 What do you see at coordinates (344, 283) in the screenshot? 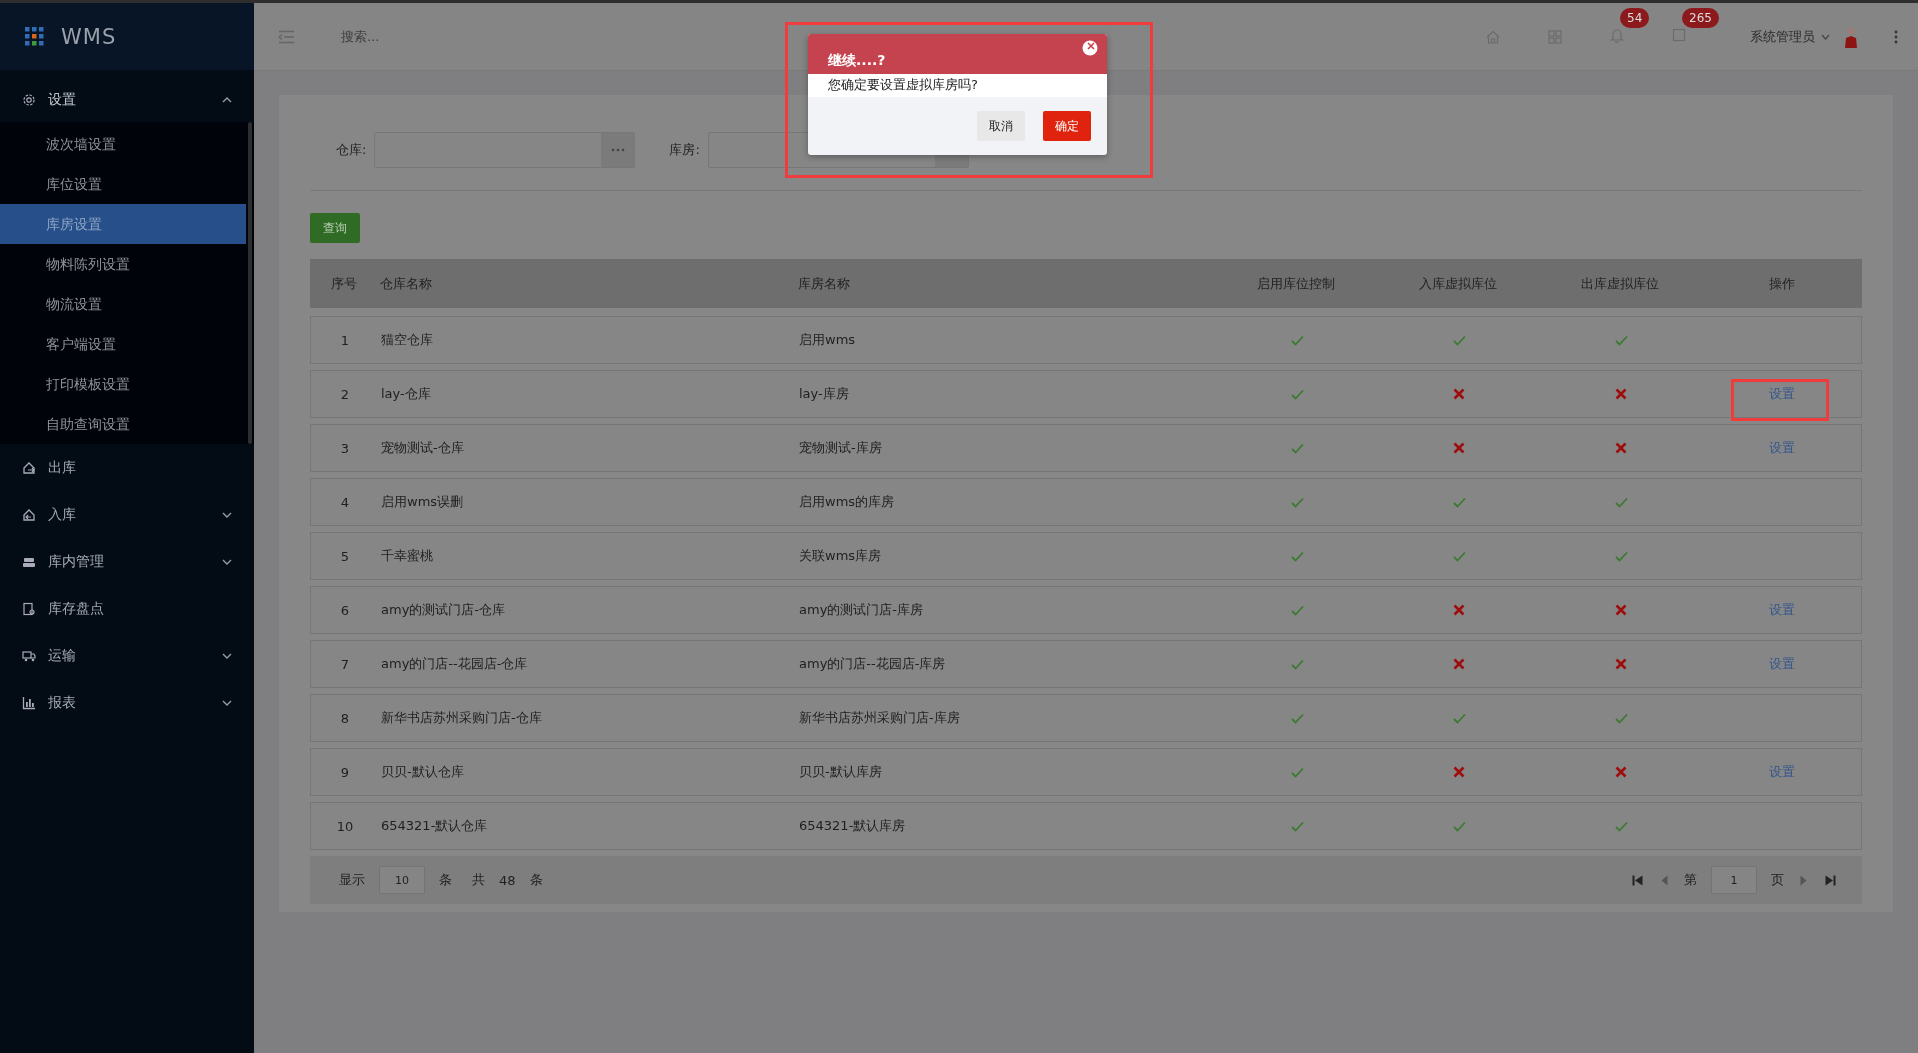
I see `column-header: 序号` at bounding box center [344, 283].